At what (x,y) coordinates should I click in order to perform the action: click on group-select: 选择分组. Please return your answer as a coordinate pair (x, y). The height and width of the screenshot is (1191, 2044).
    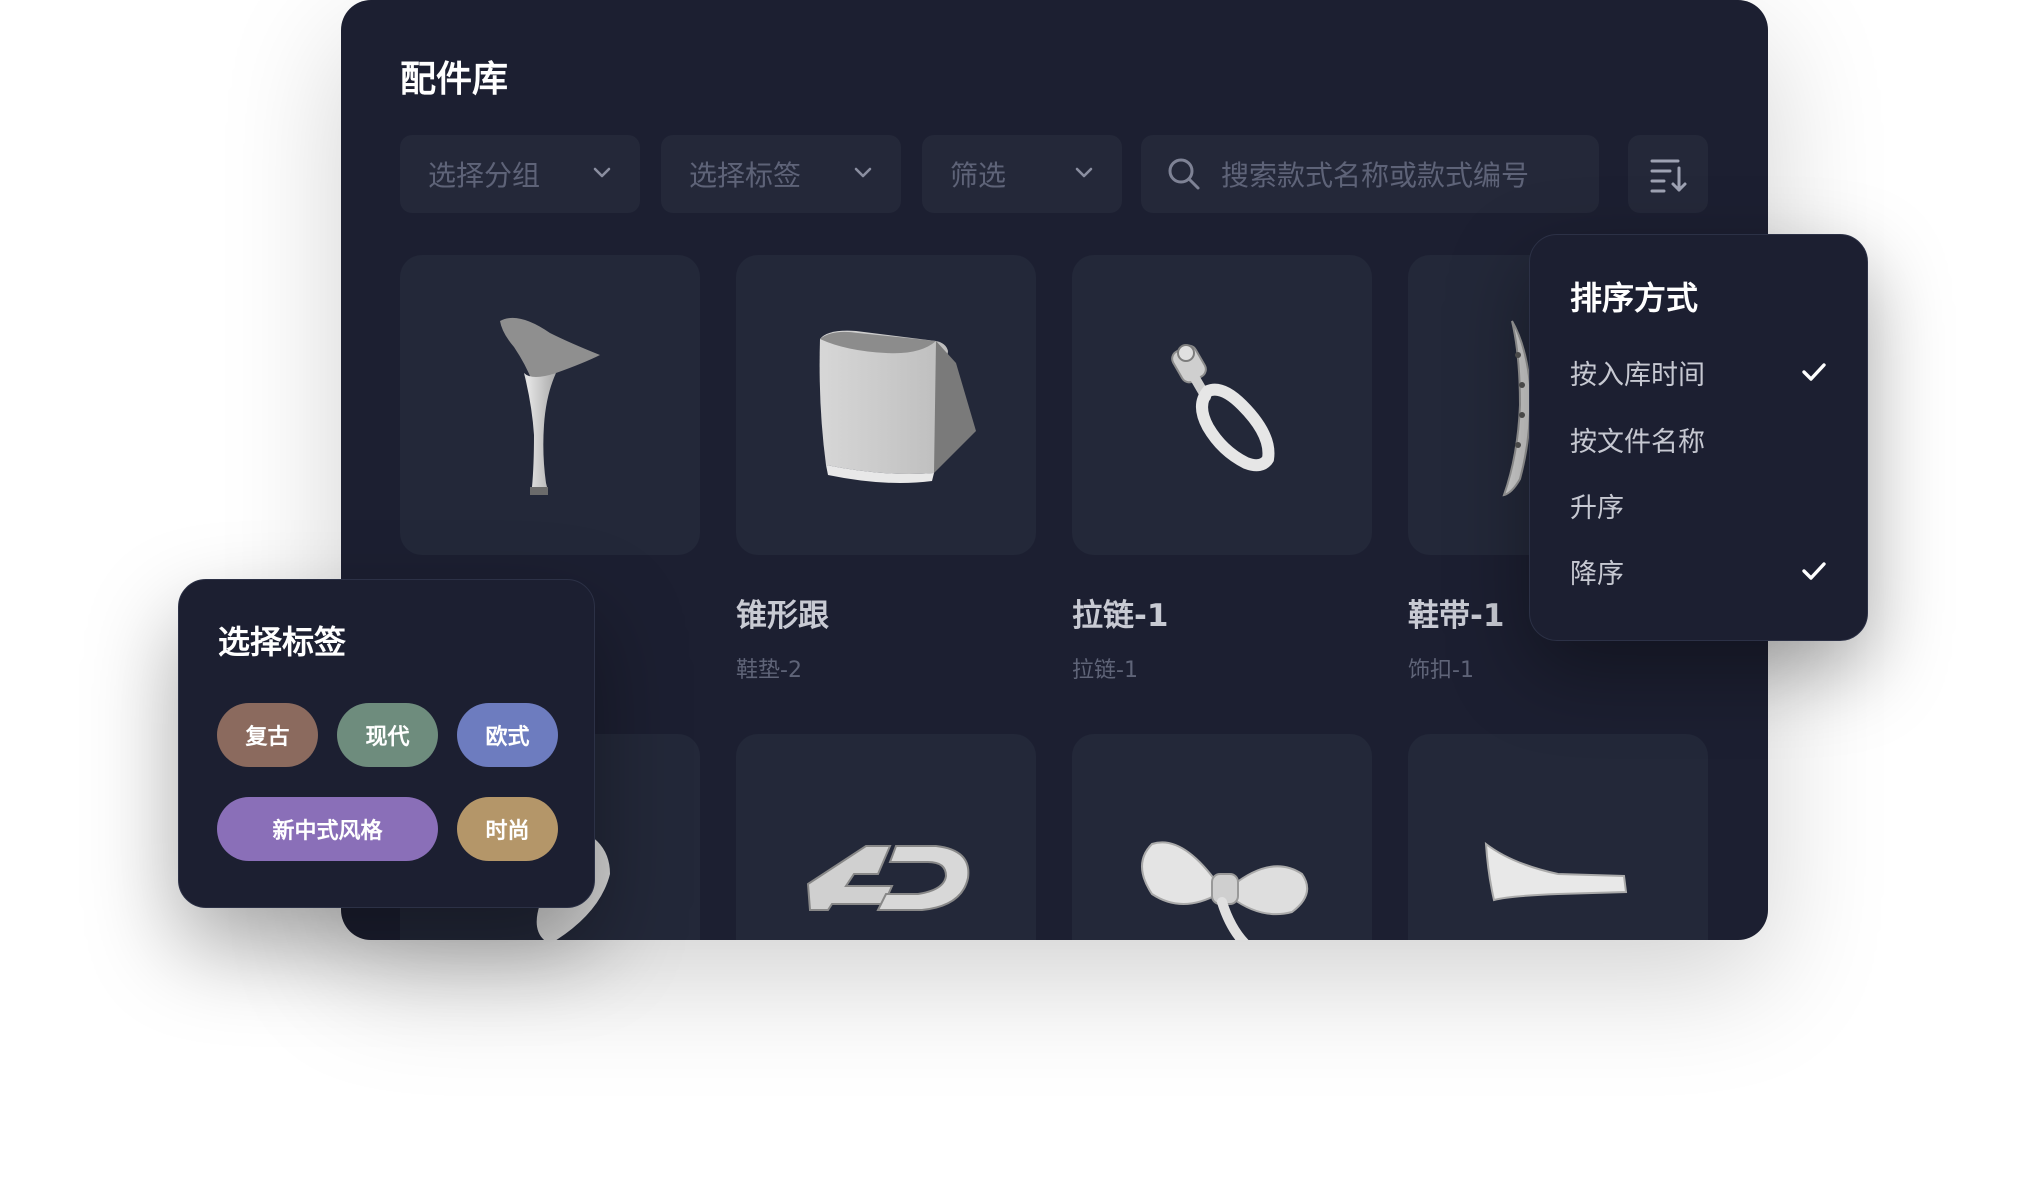
    Looking at the image, I should click on (520, 174).